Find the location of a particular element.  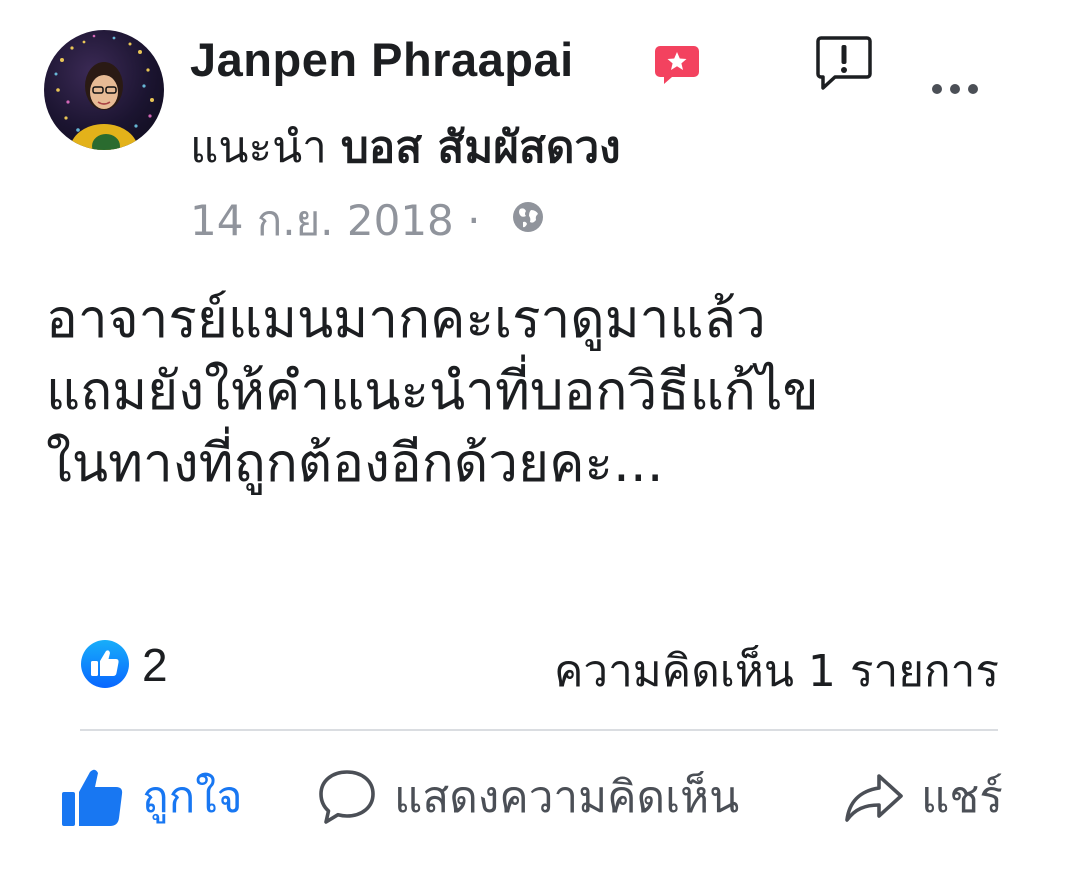

comment-label: แสดงความคิดเห็น is located at coordinates (567, 797).